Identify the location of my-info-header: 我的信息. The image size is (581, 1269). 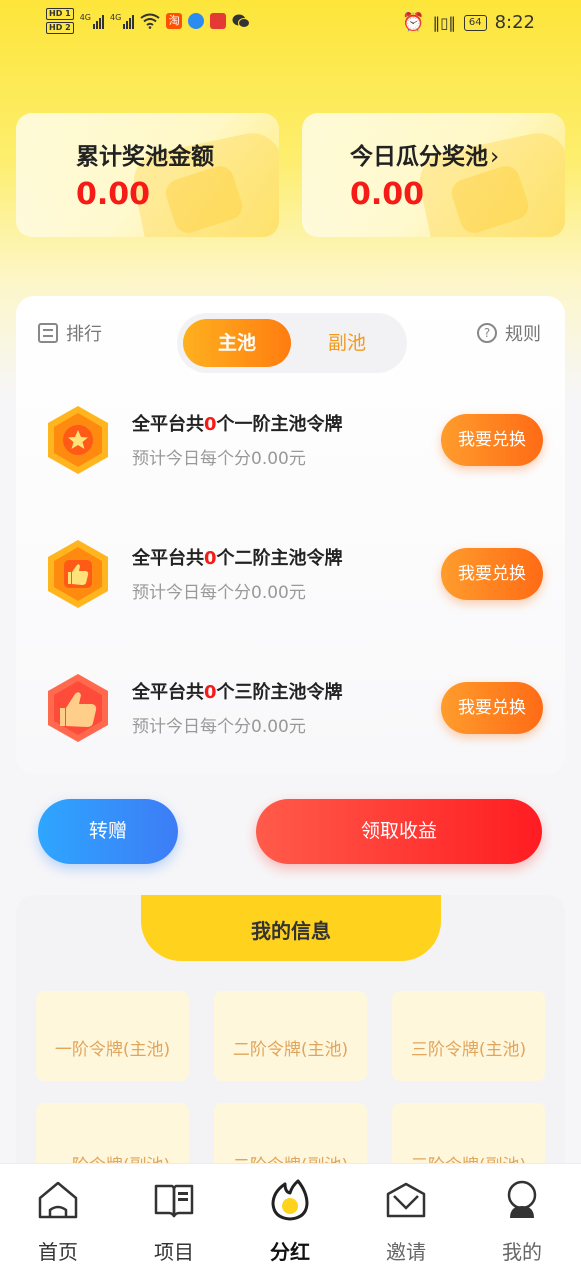
(291, 928).